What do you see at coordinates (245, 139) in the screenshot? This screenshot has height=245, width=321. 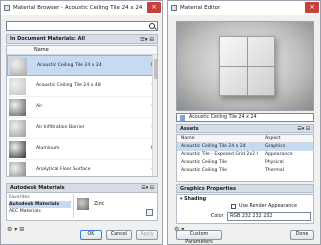 I see `assets-column-header: Name Aspect` at bounding box center [245, 139].